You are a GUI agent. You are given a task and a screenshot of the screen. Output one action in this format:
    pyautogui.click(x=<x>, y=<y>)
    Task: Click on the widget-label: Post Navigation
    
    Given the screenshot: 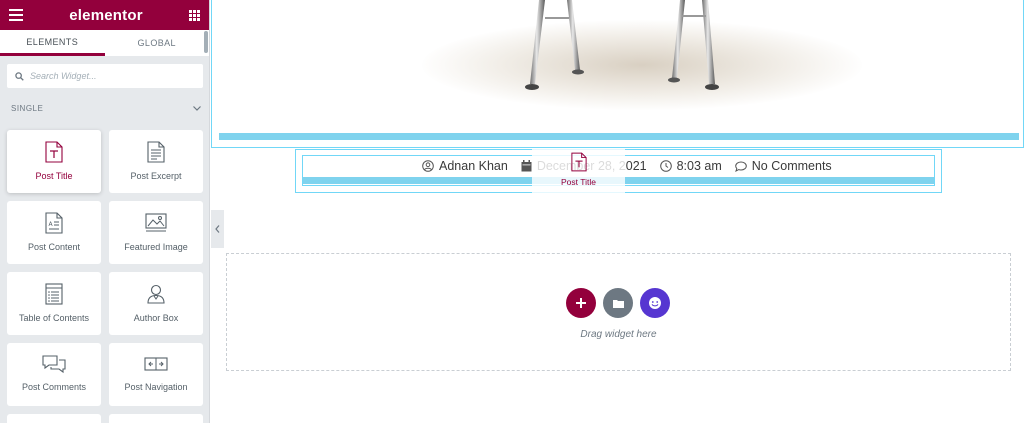 What is the action you would take?
    pyautogui.click(x=156, y=387)
    